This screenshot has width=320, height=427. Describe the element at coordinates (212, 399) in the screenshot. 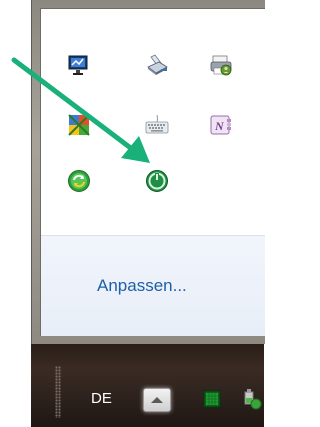

I see `green-square-icon` at that location.